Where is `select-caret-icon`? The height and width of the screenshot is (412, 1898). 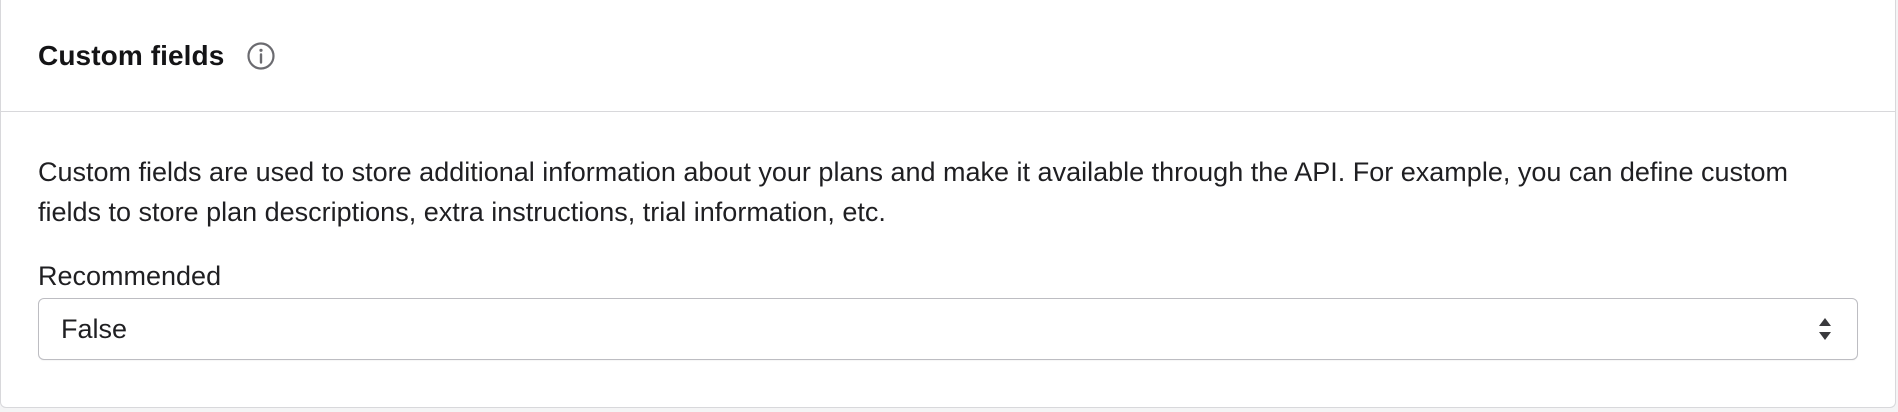 select-caret-icon is located at coordinates (1825, 329).